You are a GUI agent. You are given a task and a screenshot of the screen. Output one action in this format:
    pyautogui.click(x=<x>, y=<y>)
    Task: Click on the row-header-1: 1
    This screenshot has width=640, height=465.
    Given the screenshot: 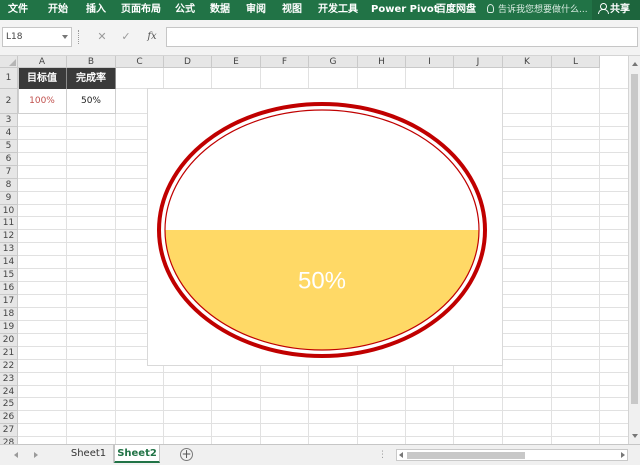 What is the action you would take?
    pyautogui.click(x=9, y=78)
    